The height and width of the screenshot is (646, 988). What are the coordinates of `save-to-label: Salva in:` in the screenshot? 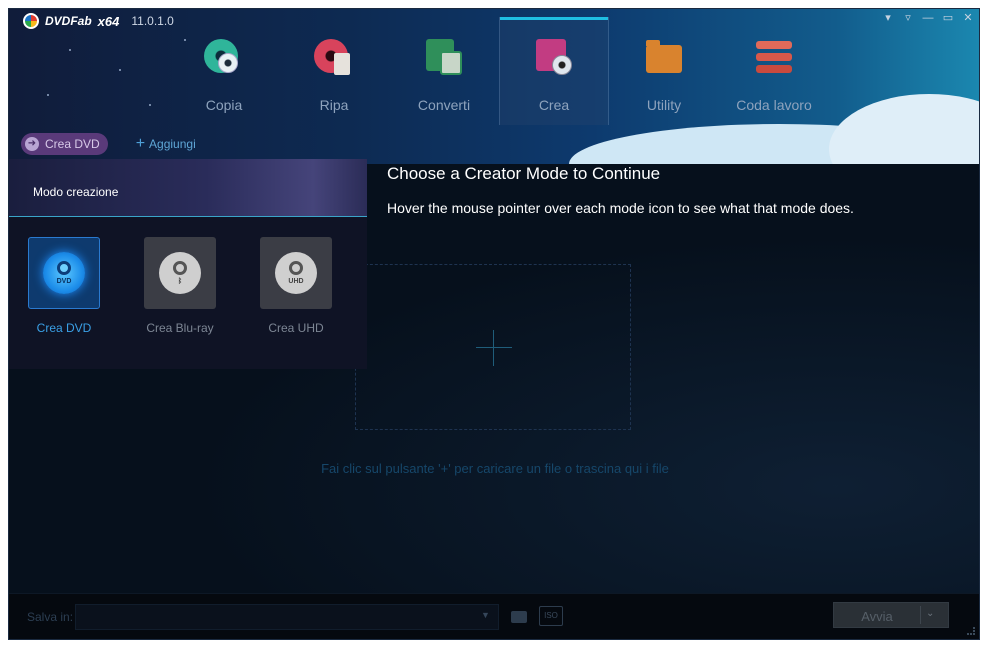 It's located at (50, 617).